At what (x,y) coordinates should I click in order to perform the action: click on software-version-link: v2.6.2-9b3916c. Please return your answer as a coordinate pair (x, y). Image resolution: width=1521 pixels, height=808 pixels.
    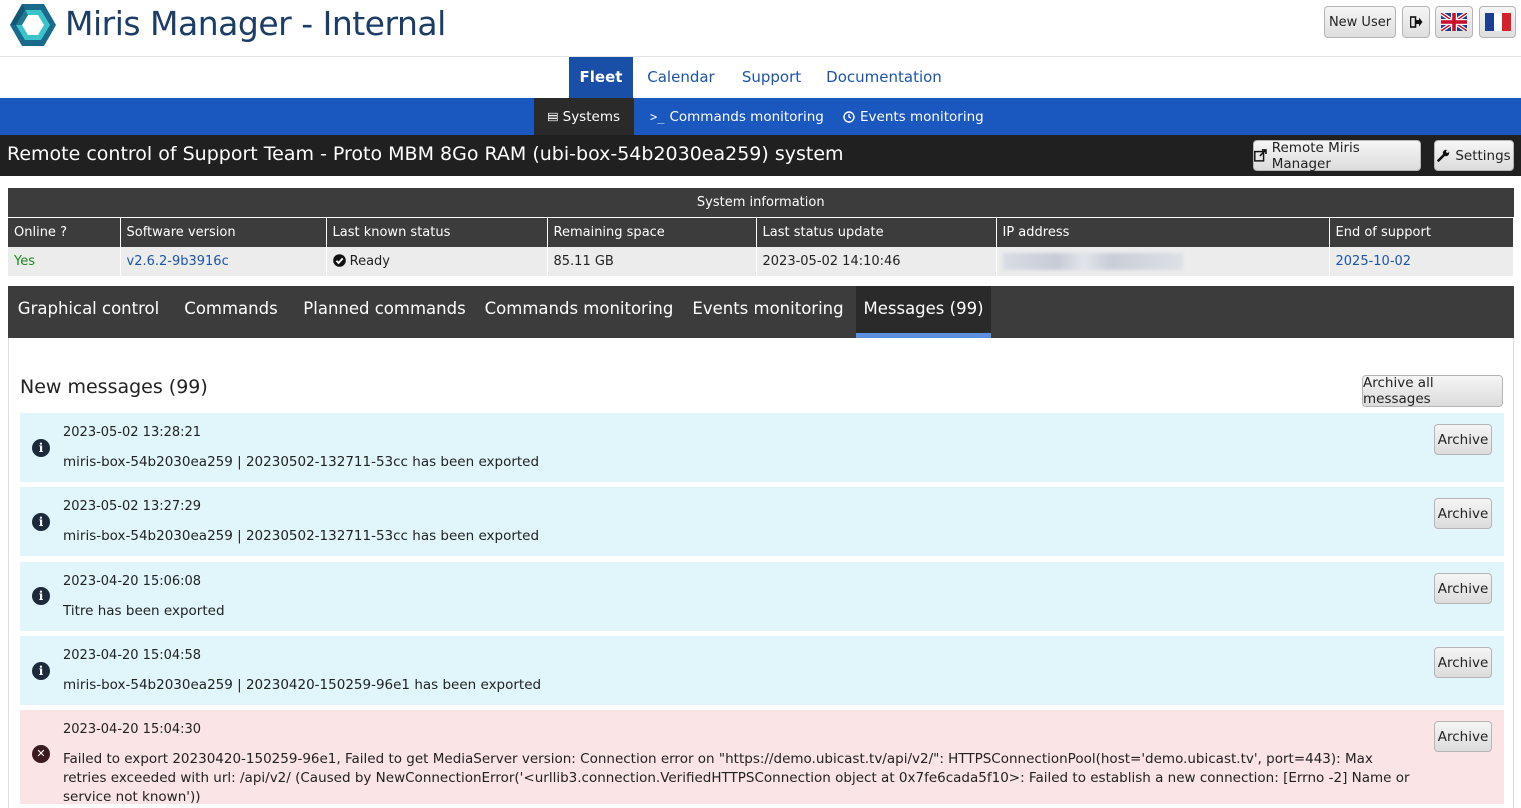
    Looking at the image, I should click on (223, 261).